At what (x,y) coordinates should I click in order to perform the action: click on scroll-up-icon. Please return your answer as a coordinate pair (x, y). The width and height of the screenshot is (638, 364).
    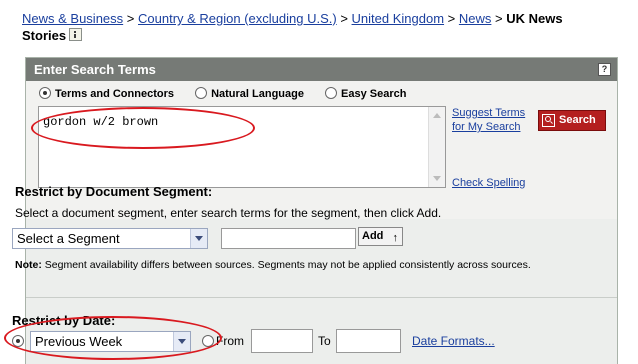
    Looking at the image, I should click on (437, 115).